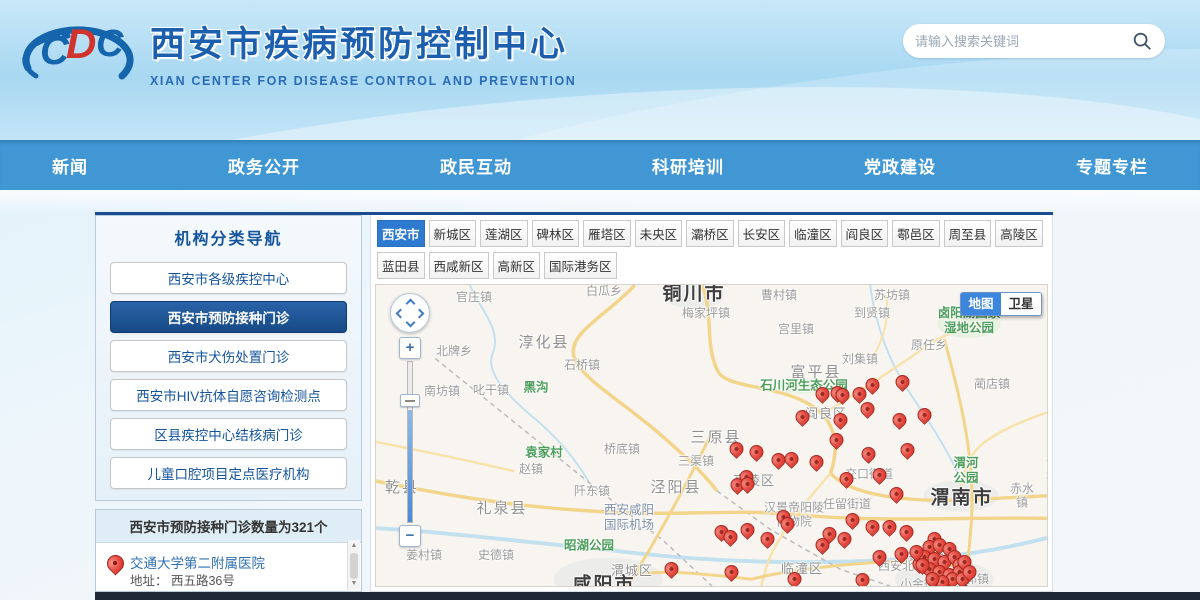 Image resolution: width=1200 pixels, height=600 pixels. I want to click on district-tab: 莲湖区, so click(504, 233).